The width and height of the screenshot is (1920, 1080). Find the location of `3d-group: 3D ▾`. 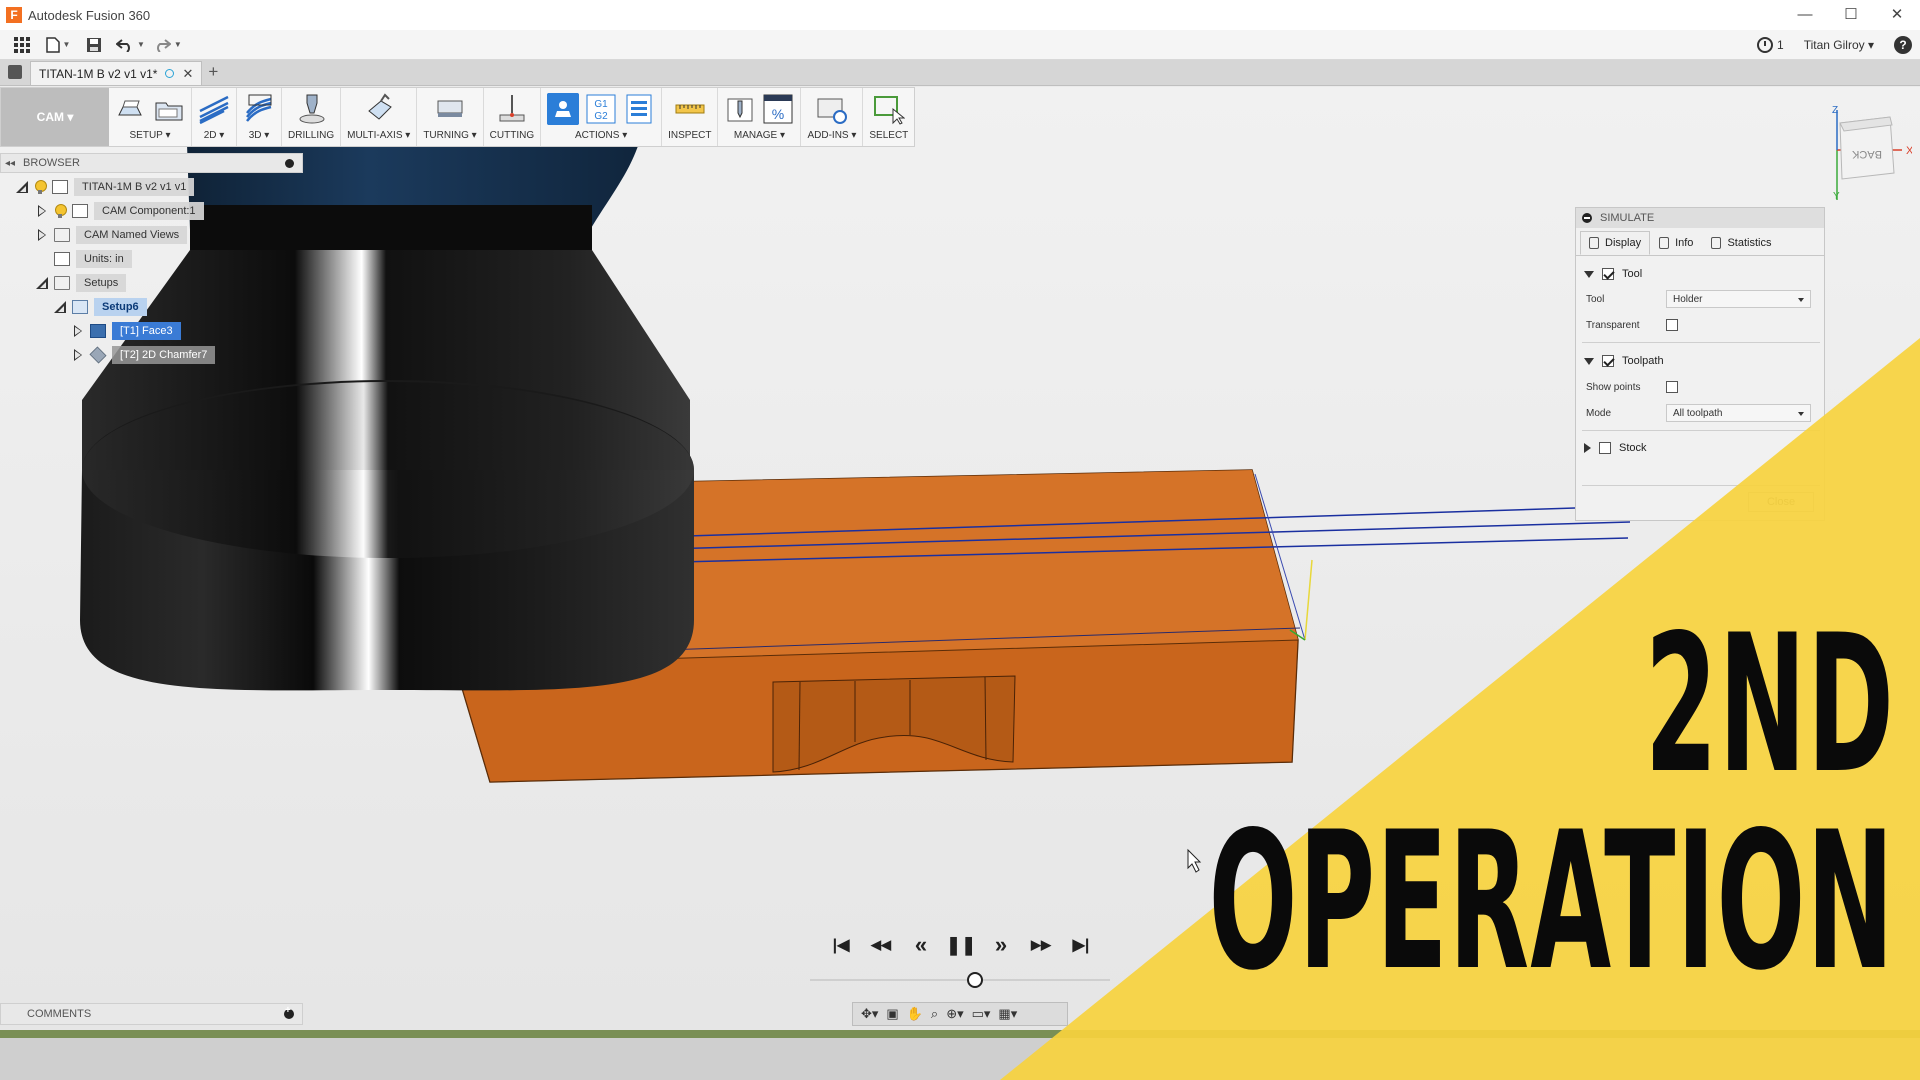

3d-group: 3D ▾ is located at coordinates (259, 117).